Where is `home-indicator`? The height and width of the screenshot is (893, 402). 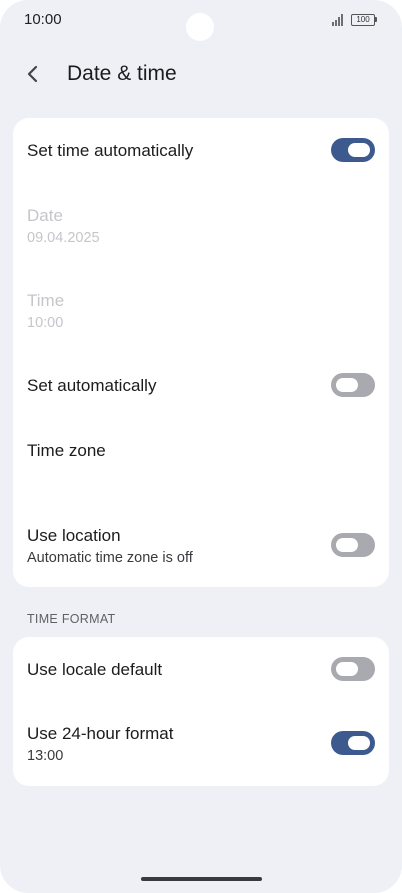
home-indicator is located at coordinates (201, 879).